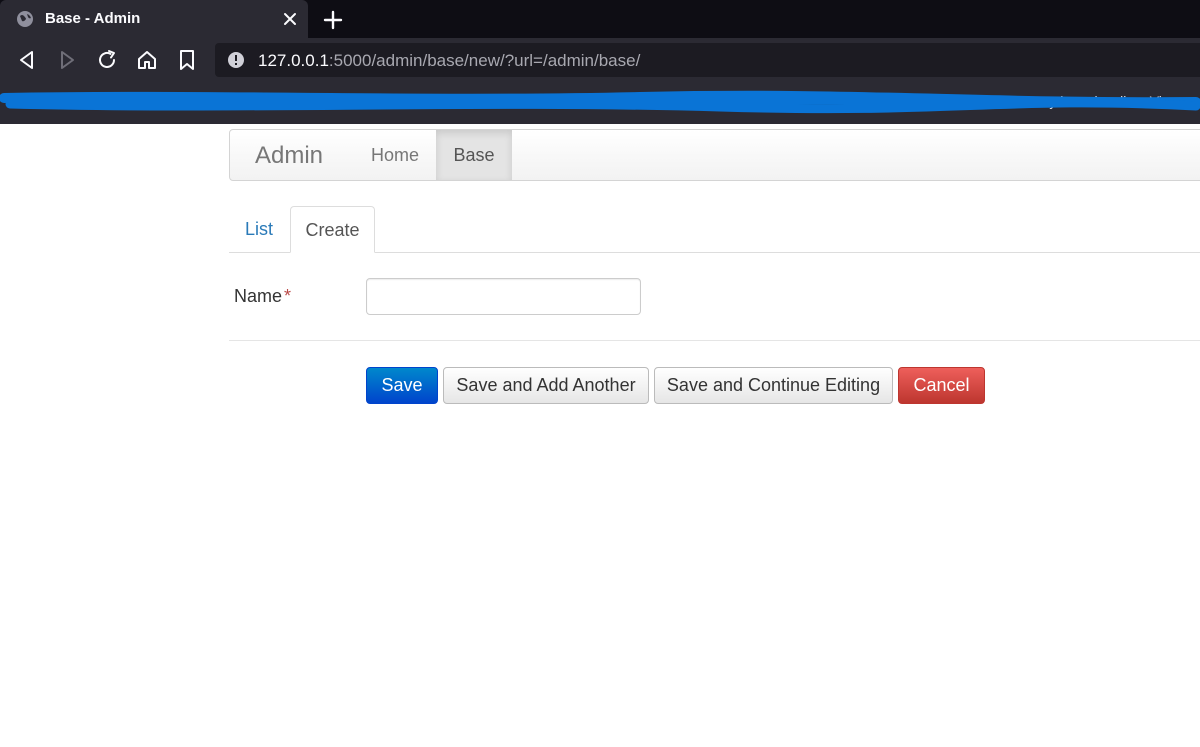  I want to click on admin-navbar: Admin Home Base, so click(714, 155).